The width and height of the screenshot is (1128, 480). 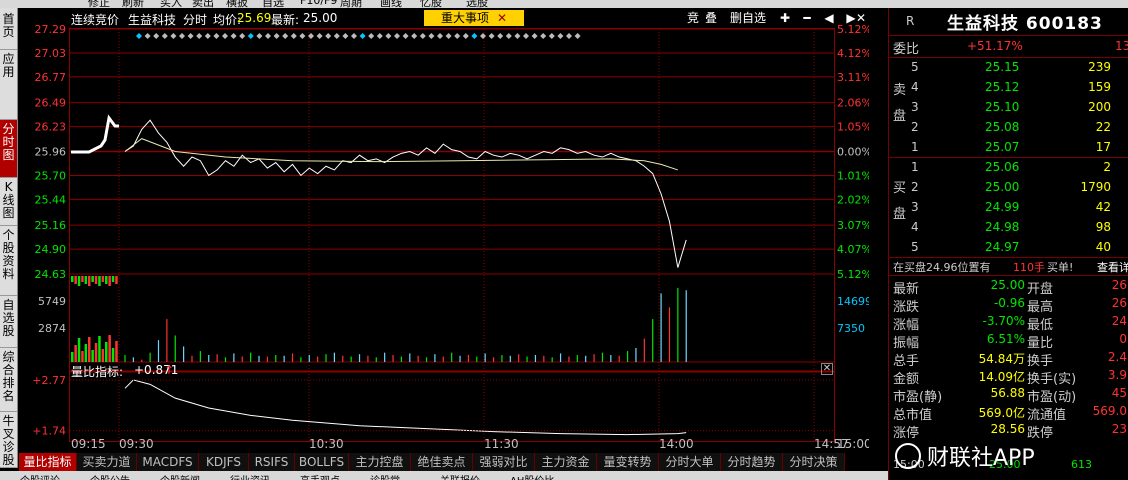 What do you see at coordinates (1119, 285) in the screenshot?
I see `stat-value: 26` at bounding box center [1119, 285].